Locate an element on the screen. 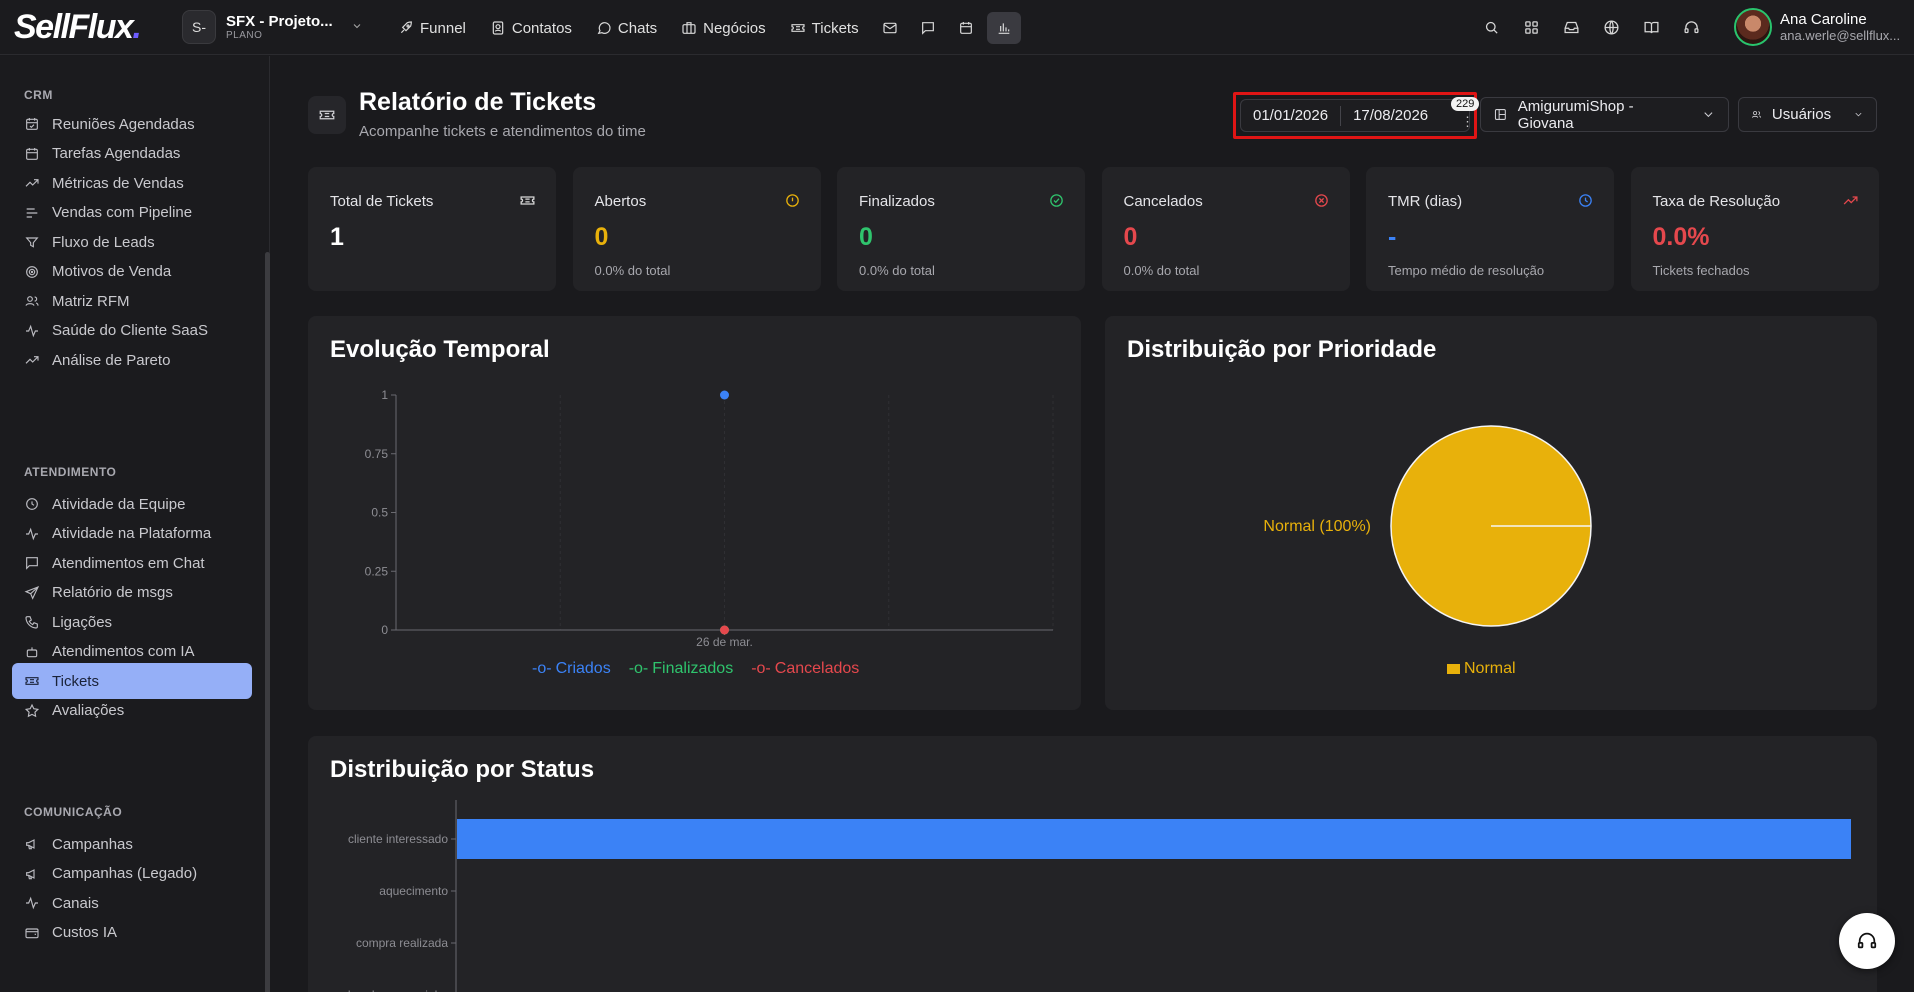  date-start: 01/01/2026 is located at coordinates (1290, 115).